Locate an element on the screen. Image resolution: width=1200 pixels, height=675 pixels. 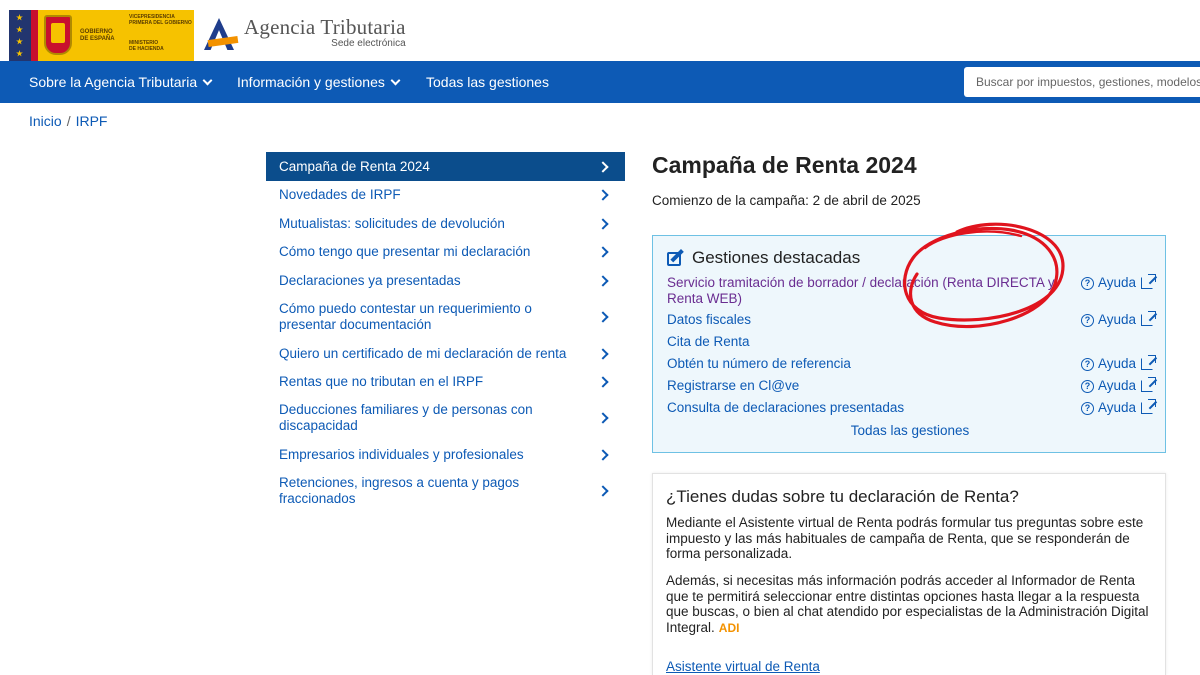
link-datos-fiscales: Datos fiscales is located at coordinates (709, 320).